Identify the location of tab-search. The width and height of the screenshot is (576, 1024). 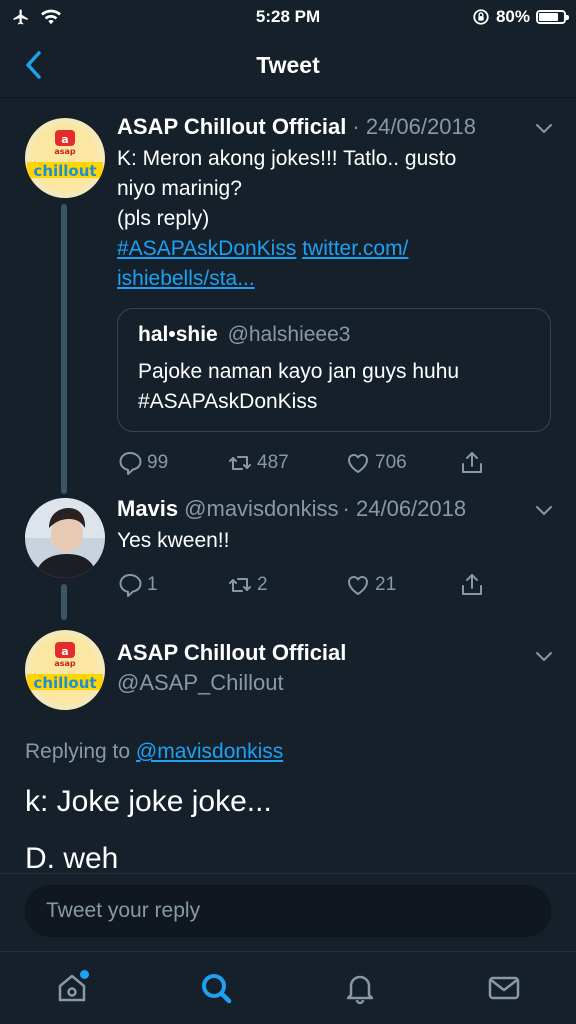
(216, 988).